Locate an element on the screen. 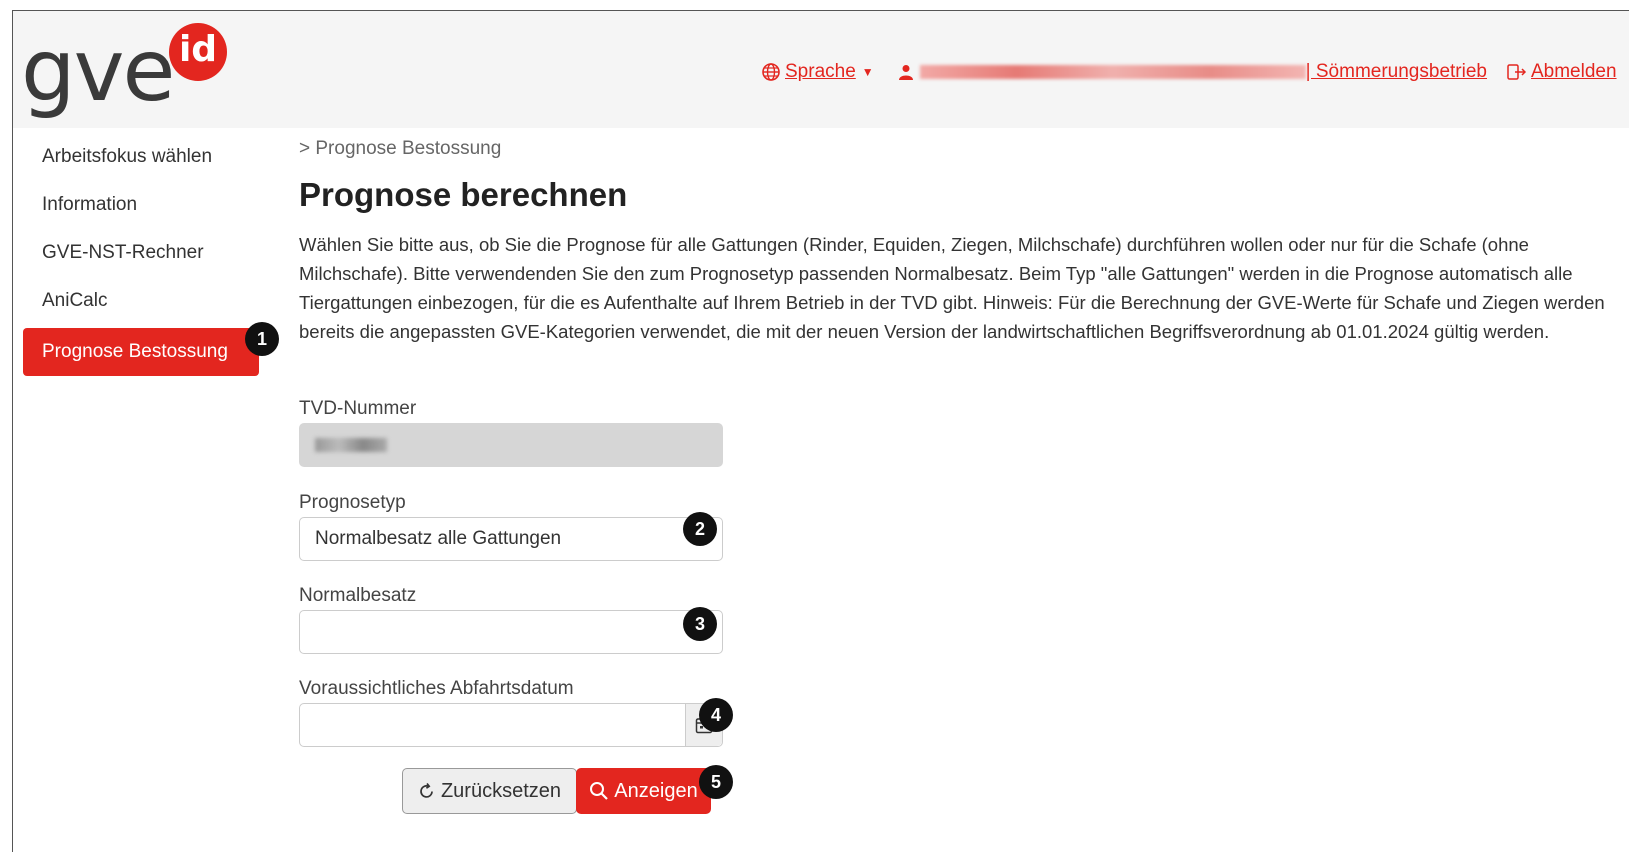 The width and height of the screenshot is (1629, 852). show-button: Anzeigen is located at coordinates (643, 791).